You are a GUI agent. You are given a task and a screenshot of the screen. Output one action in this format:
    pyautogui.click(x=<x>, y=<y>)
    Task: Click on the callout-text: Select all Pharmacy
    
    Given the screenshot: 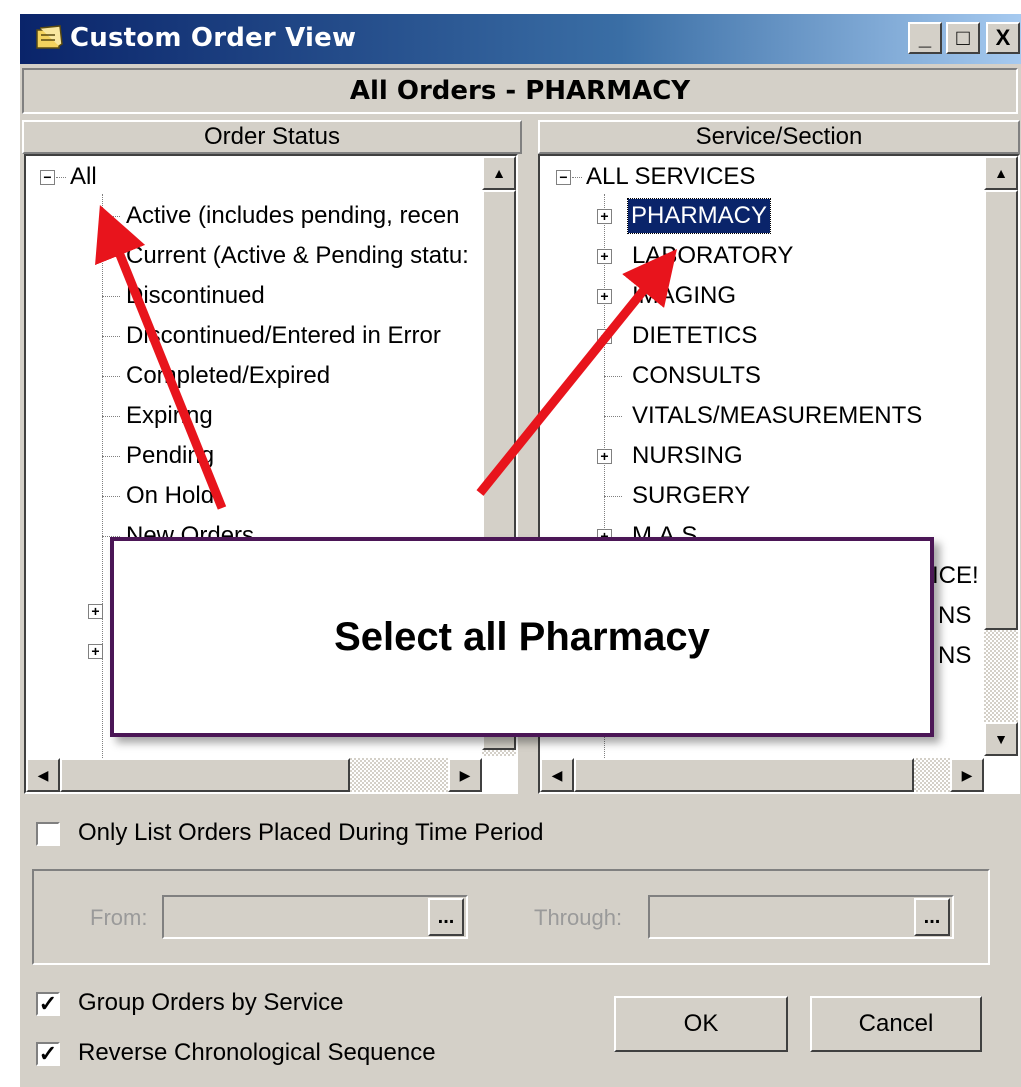 What is the action you would take?
    pyautogui.click(x=522, y=636)
    